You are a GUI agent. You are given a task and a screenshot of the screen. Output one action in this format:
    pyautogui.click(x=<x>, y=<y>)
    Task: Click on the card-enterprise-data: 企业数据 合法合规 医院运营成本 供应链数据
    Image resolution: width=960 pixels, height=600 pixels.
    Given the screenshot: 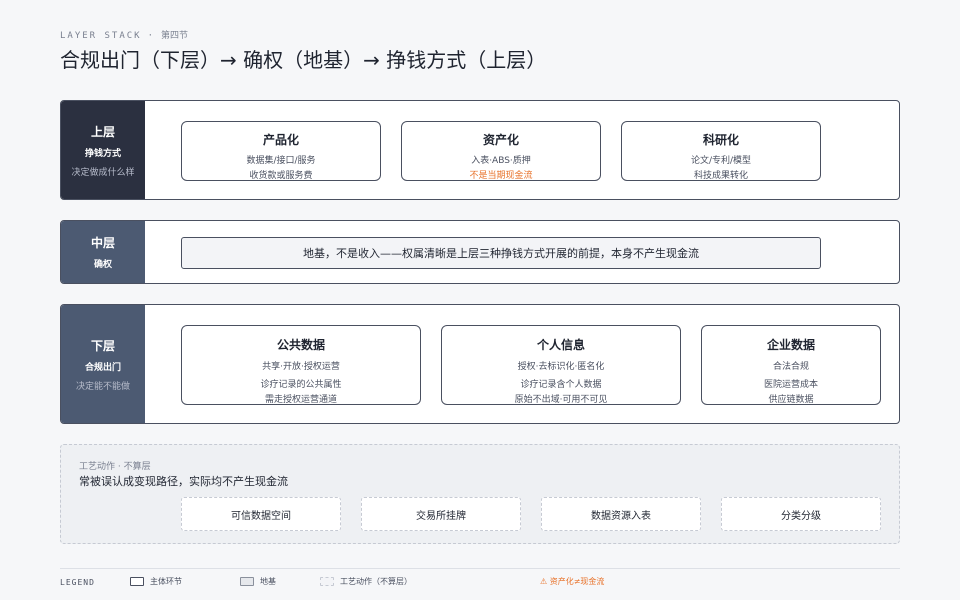 What is the action you would take?
    pyautogui.click(x=791, y=365)
    